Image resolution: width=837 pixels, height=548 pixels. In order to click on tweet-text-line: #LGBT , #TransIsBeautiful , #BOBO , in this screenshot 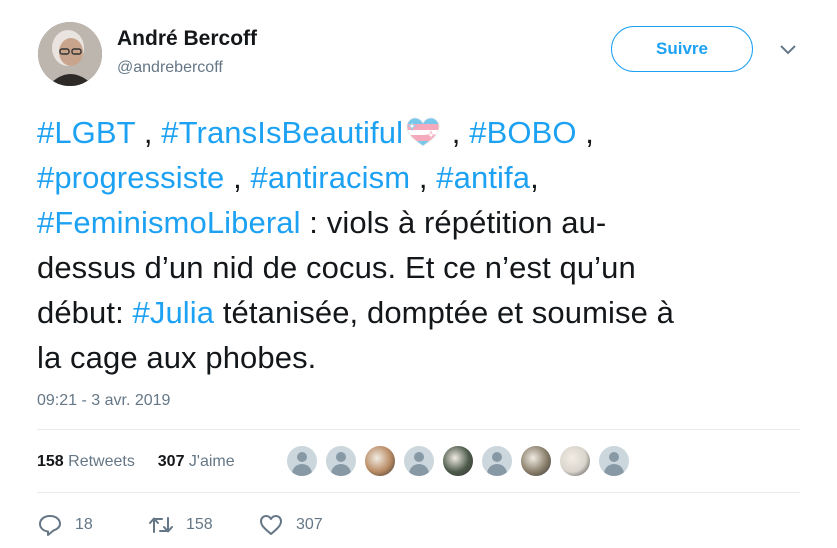, I will do `click(427, 132)`.